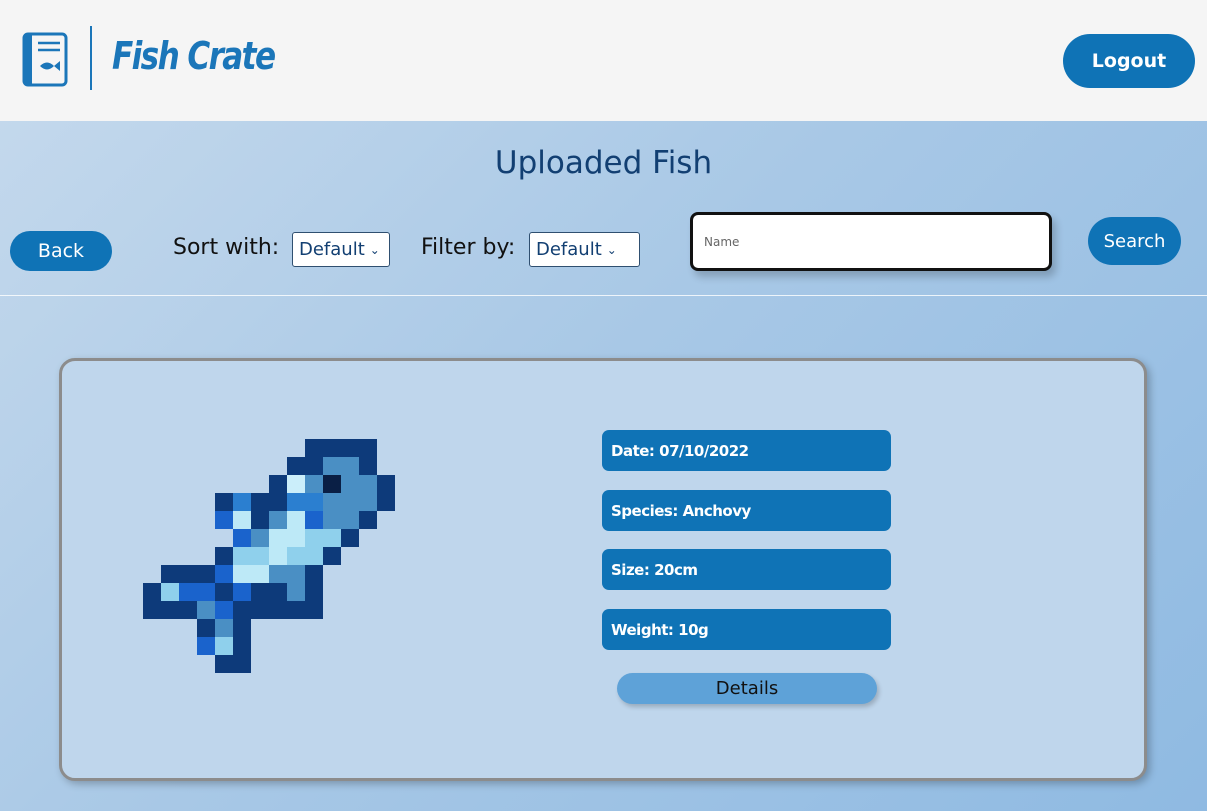 The height and width of the screenshot is (811, 1207). What do you see at coordinates (194, 56) in the screenshot?
I see `brand-name: Fish Crate` at bounding box center [194, 56].